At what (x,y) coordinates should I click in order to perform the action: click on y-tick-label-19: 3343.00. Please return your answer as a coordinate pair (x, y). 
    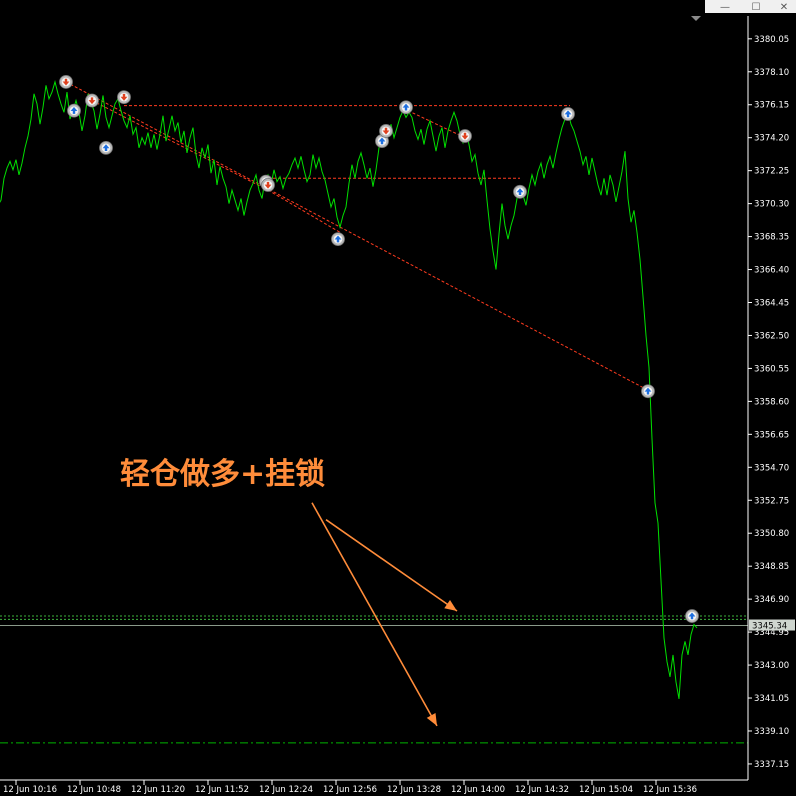
    Looking at the image, I should click on (771, 666).